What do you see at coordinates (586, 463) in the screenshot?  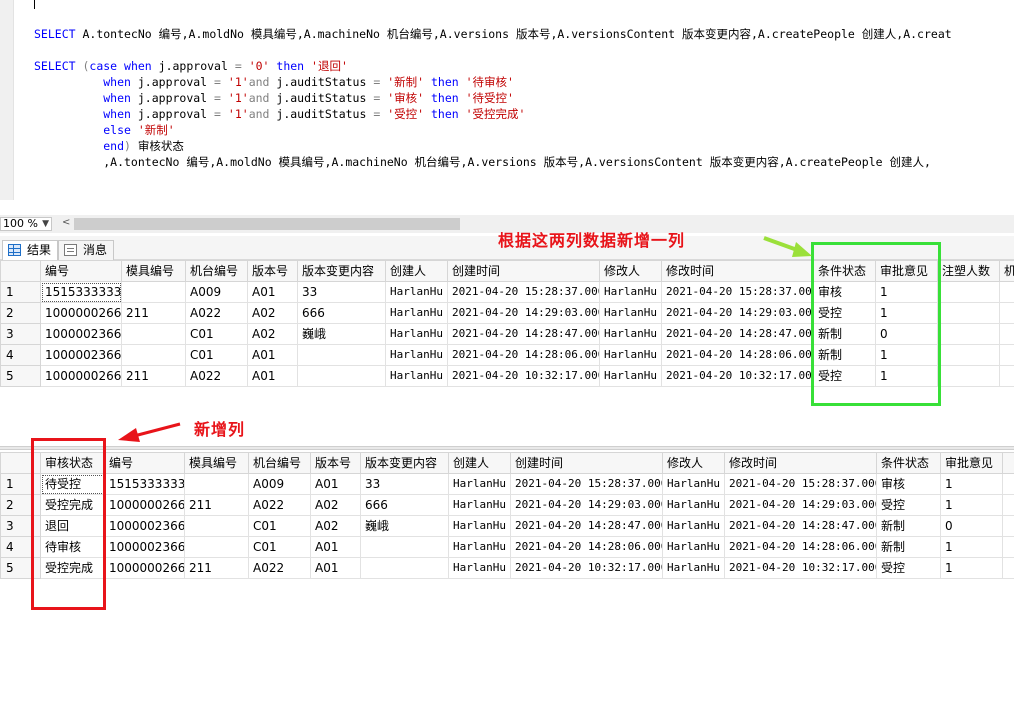 I see `column-header: 创建时间` at bounding box center [586, 463].